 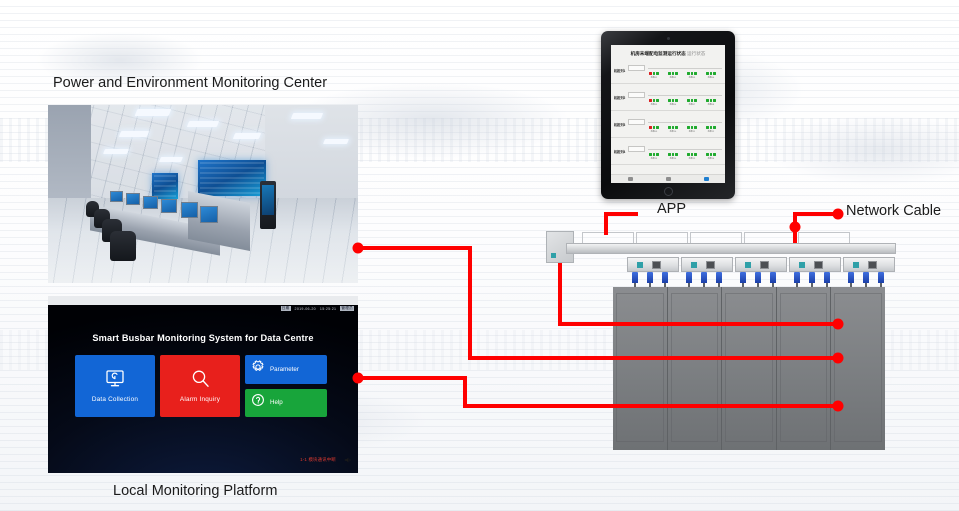 What do you see at coordinates (673, 156) in the screenshot?
I see `led-group: 机柜14` at bounding box center [673, 156].